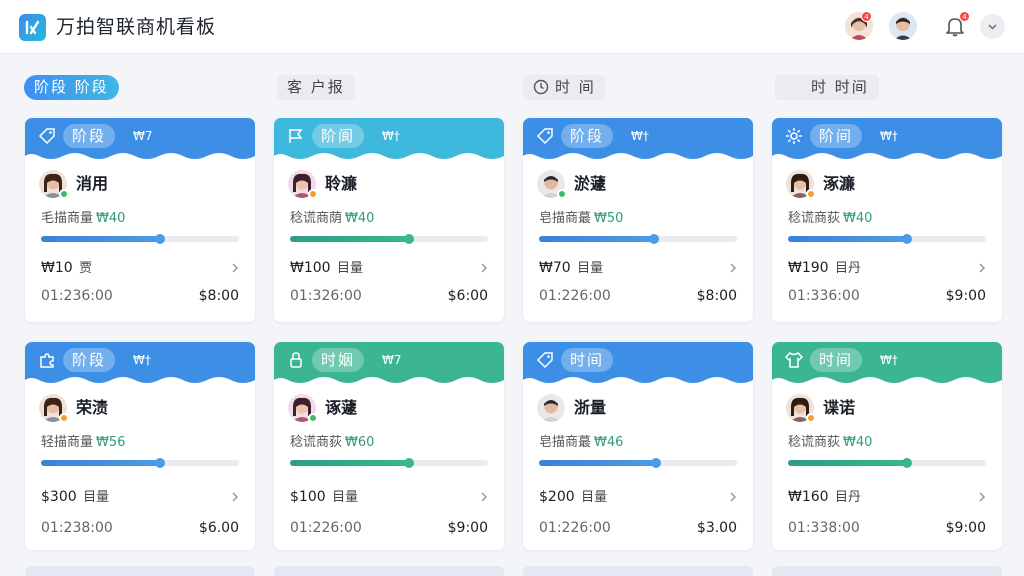 This screenshot has height=576, width=1024. What do you see at coordinates (609, 218) in the screenshot?
I see `probability-value: ₩50` at bounding box center [609, 218].